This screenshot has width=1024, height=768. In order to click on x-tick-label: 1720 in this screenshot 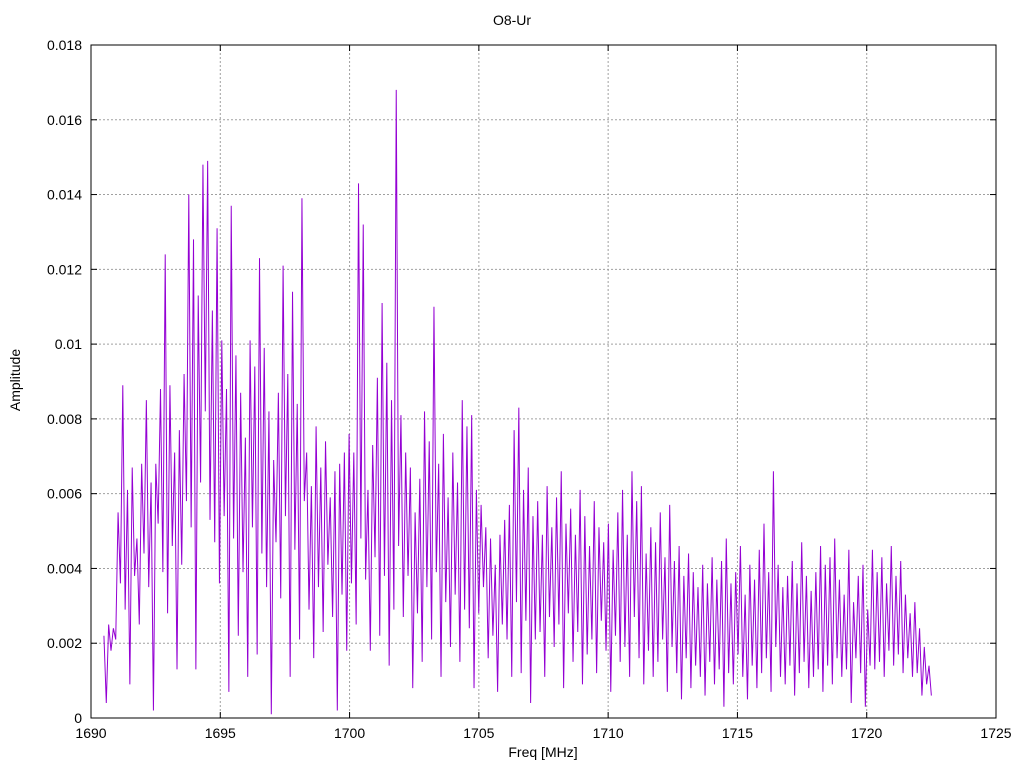, I will do `click(866, 733)`.